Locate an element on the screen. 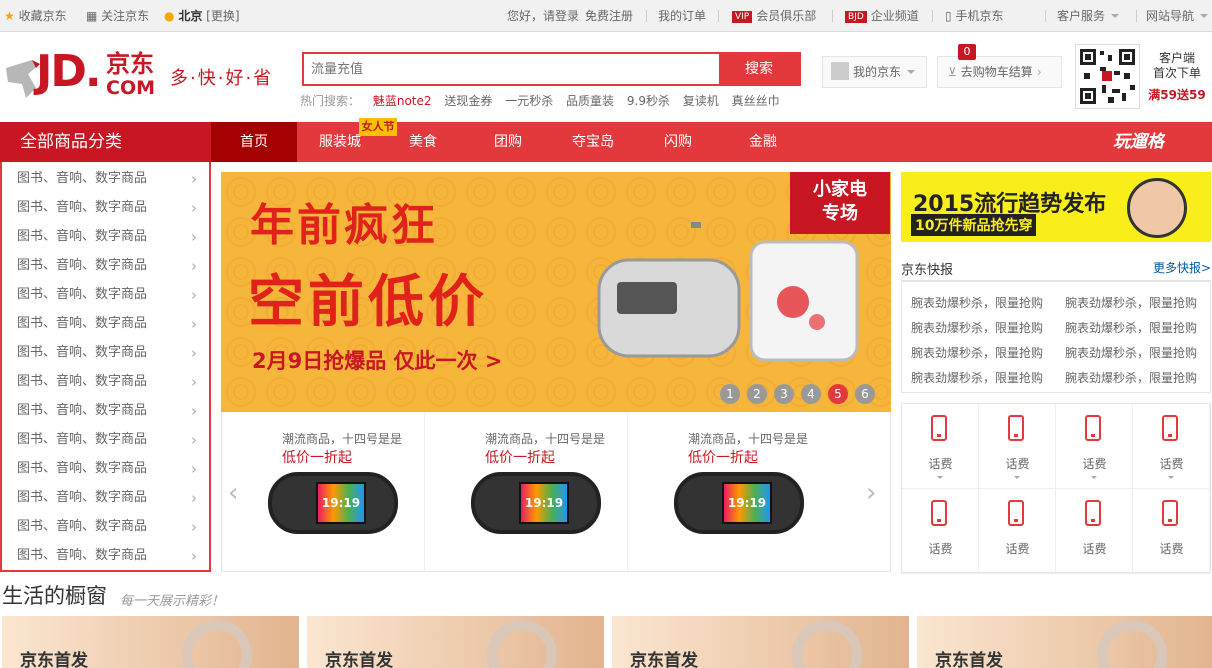 Image resolution: width=1212 pixels, height=668 pixels. nav-finance: 金融 is located at coordinates (763, 142).